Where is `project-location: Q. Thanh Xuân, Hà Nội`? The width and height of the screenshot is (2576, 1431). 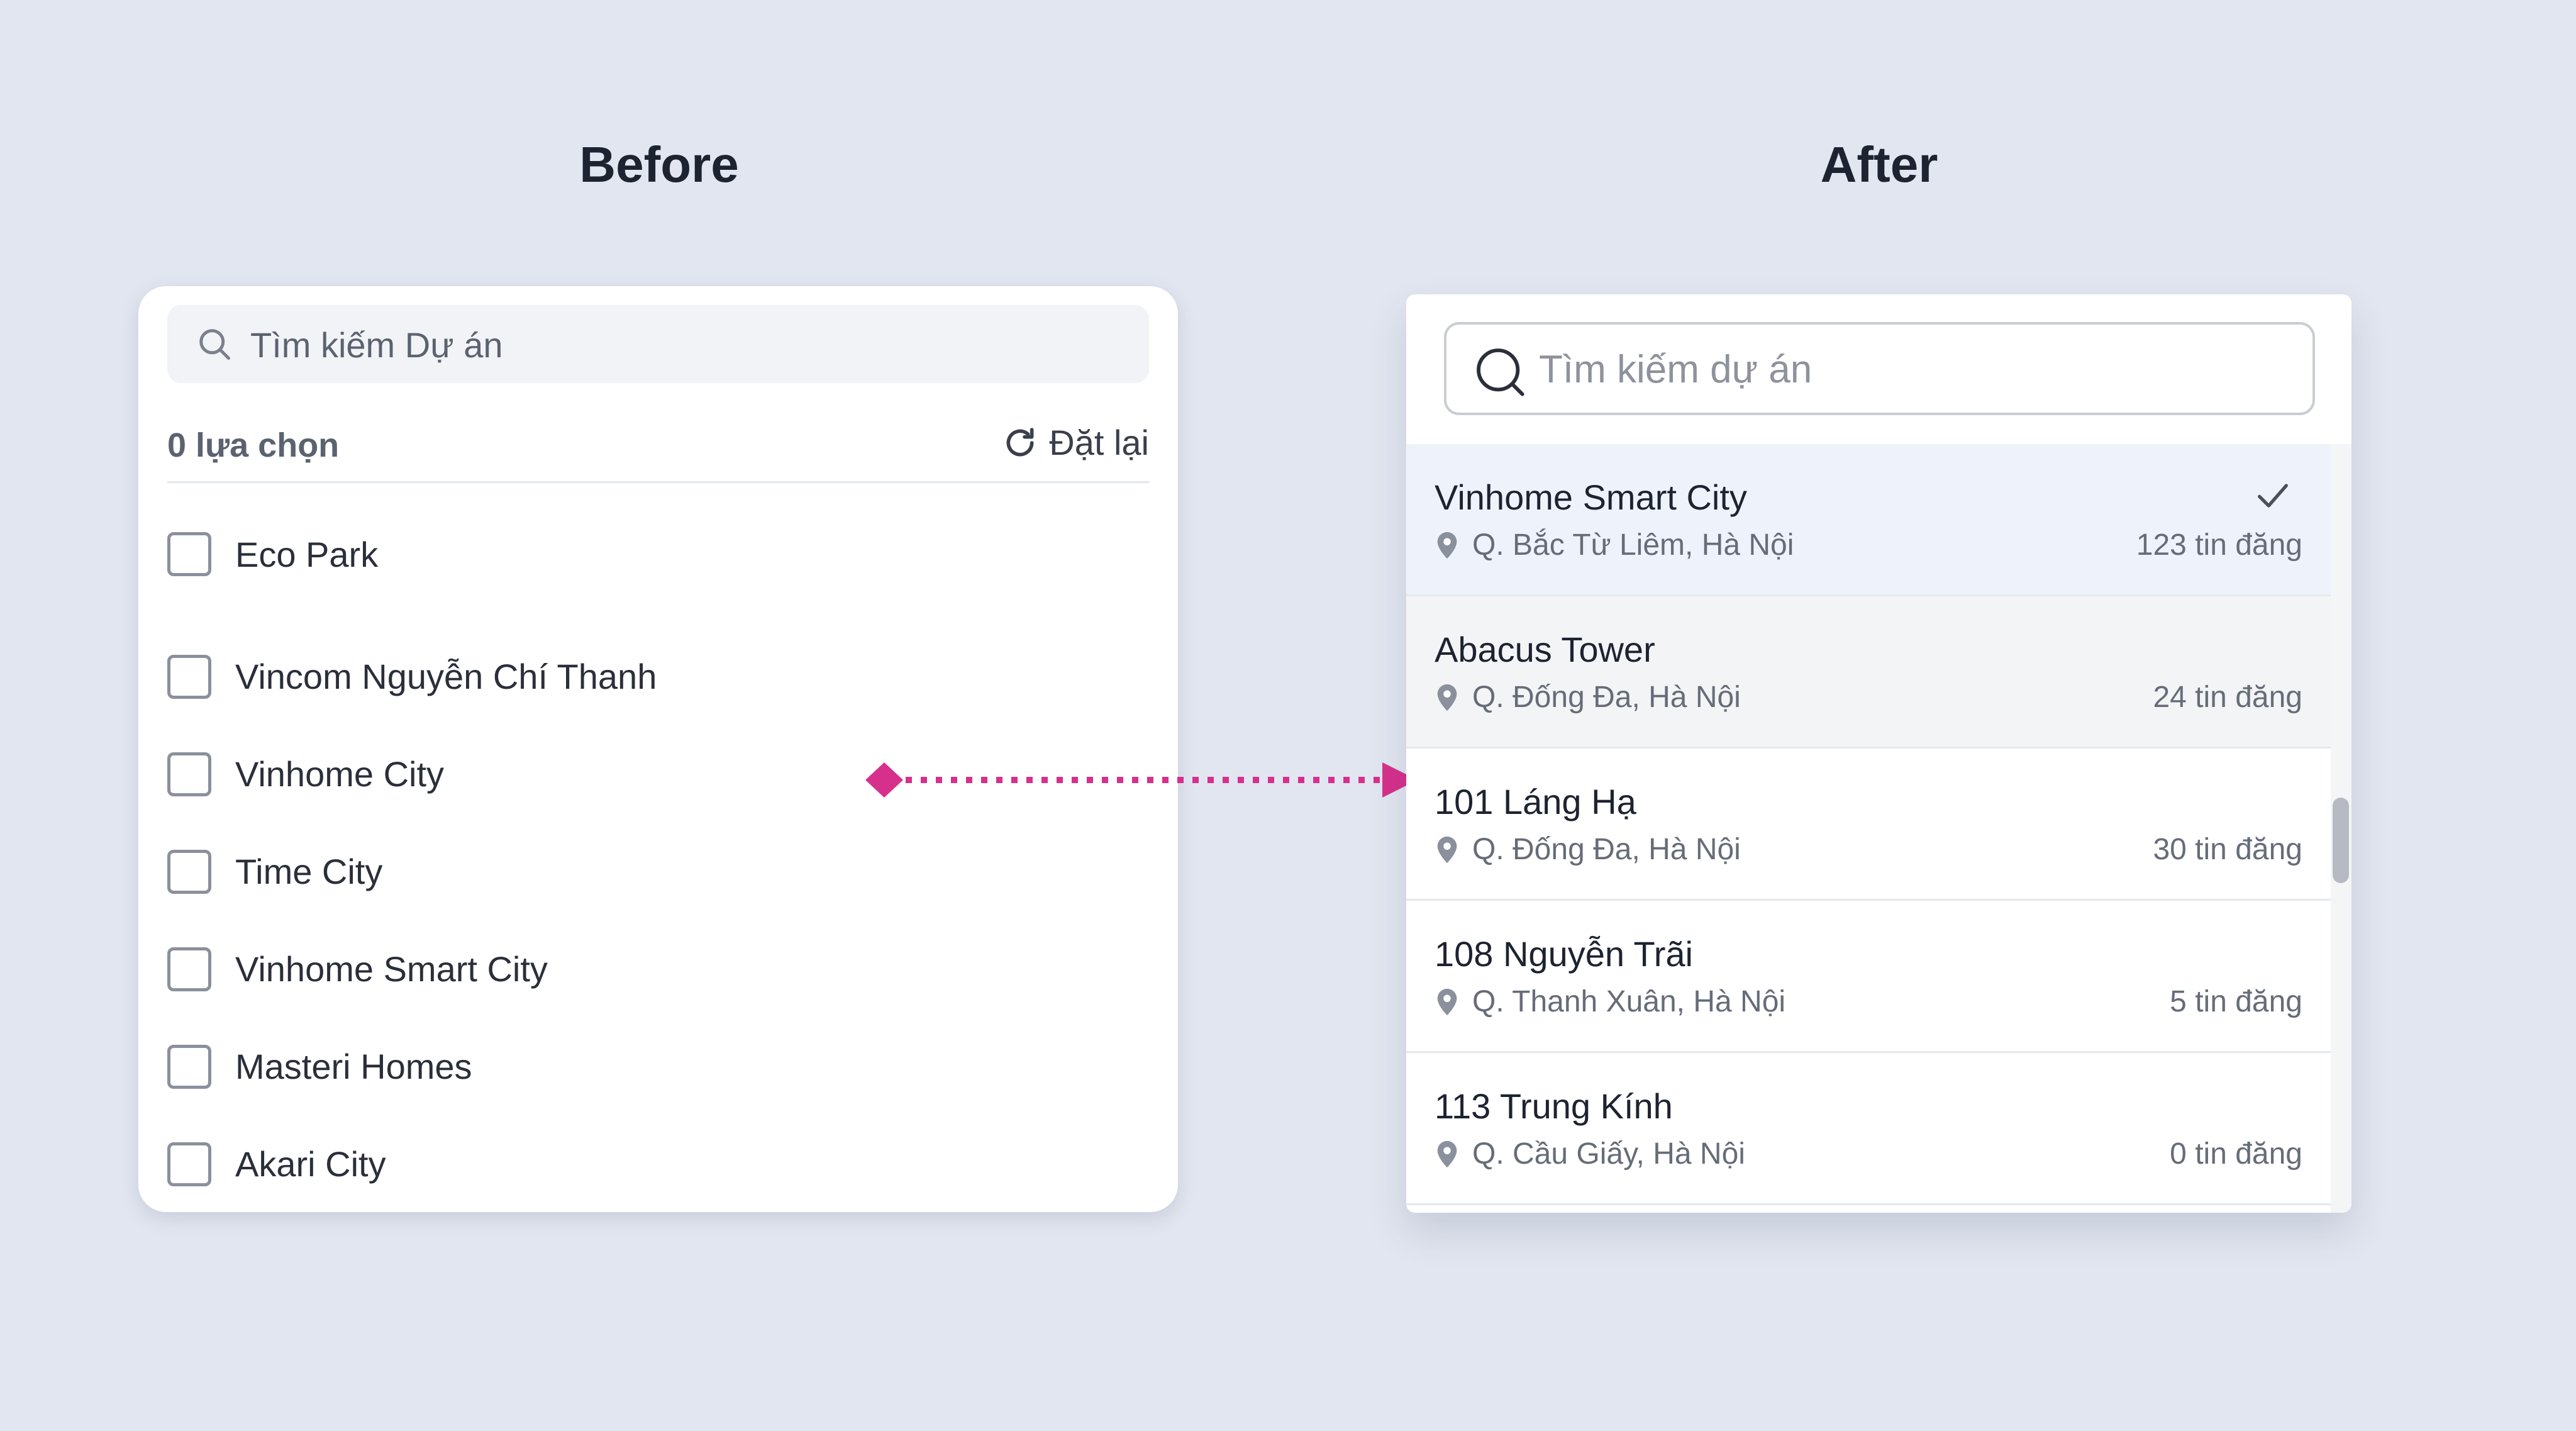 project-location: Q. Thanh Xuân, Hà Nội is located at coordinates (1610, 1001).